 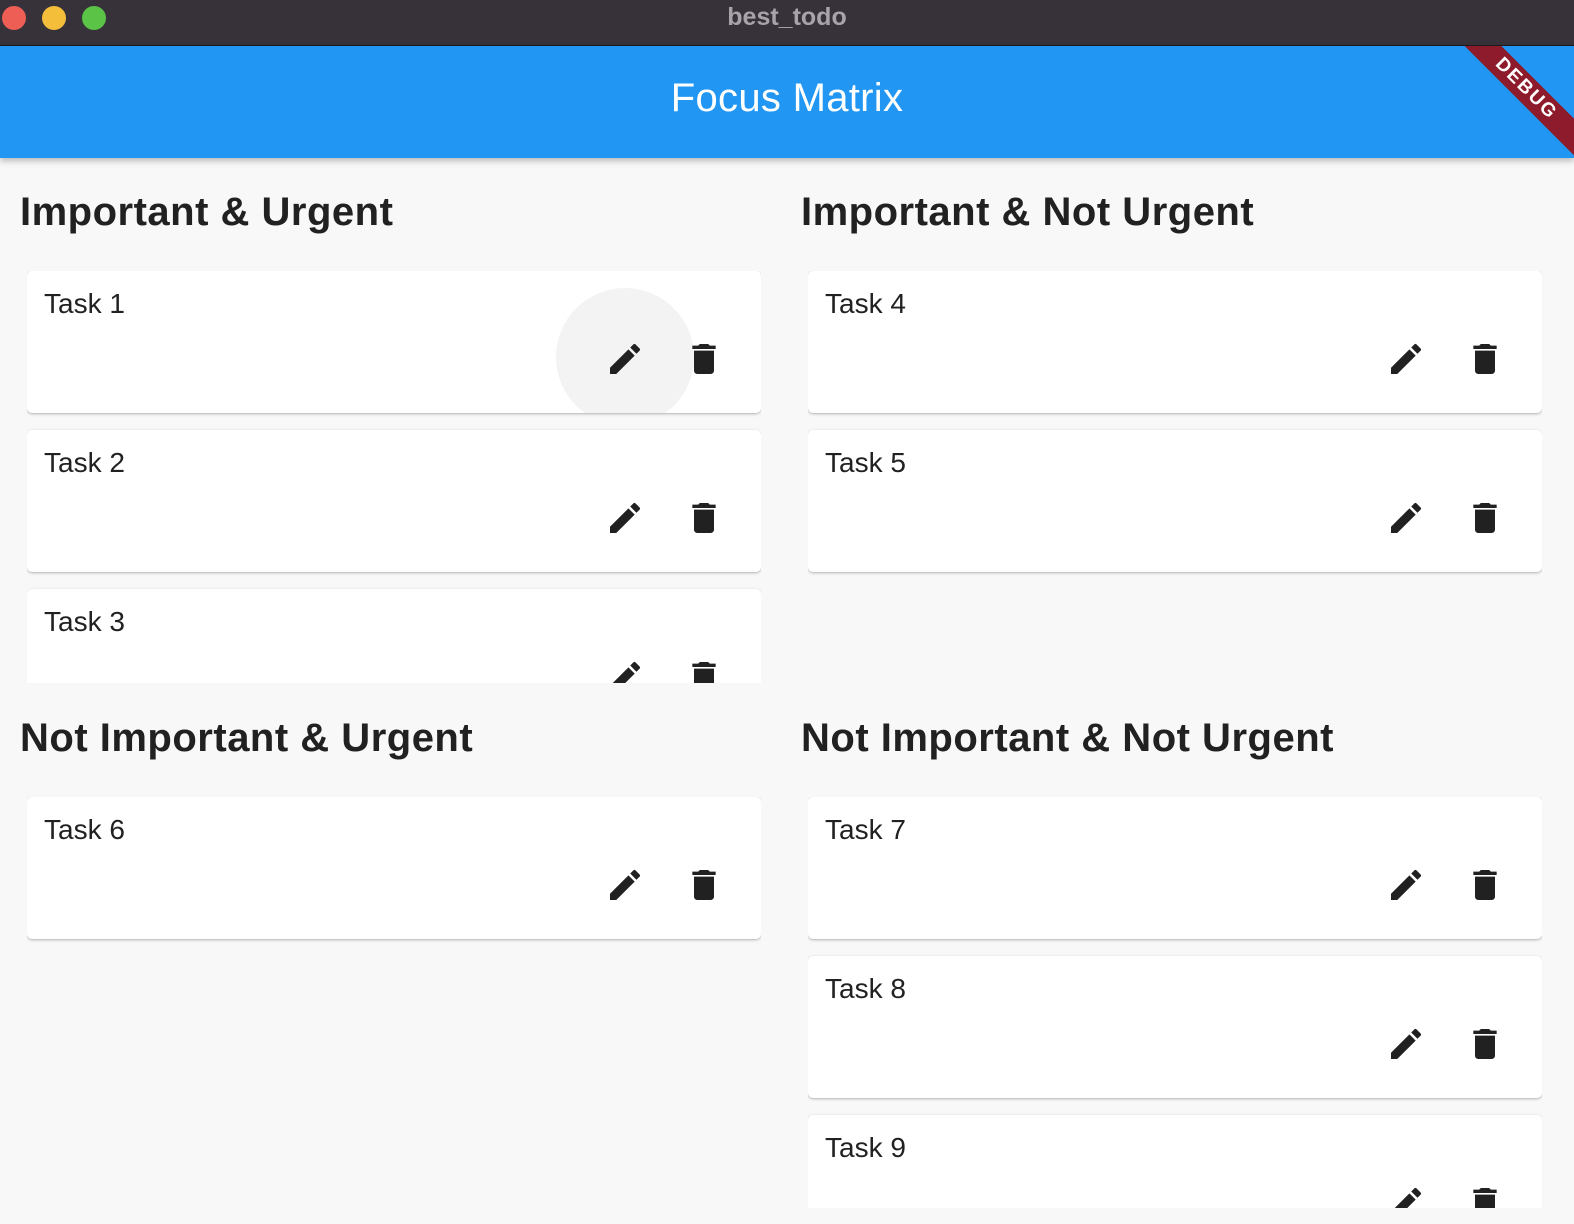 What do you see at coordinates (394, 636) in the screenshot?
I see `task-card: Task 3` at bounding box center [394, 636].